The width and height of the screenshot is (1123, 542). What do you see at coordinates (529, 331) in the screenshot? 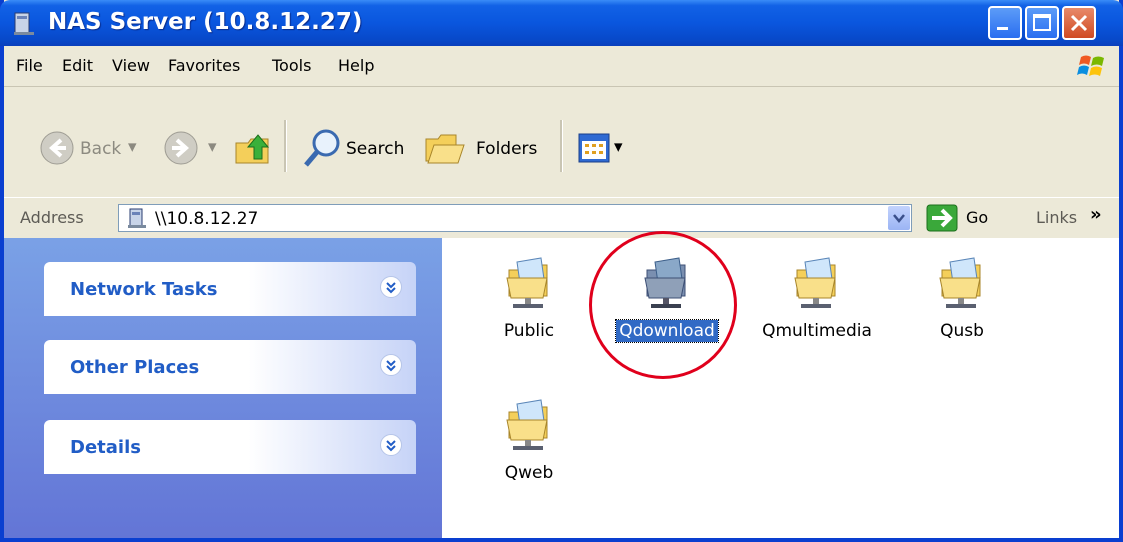
I see `share-label: Public` at bounding box center [529, 331].